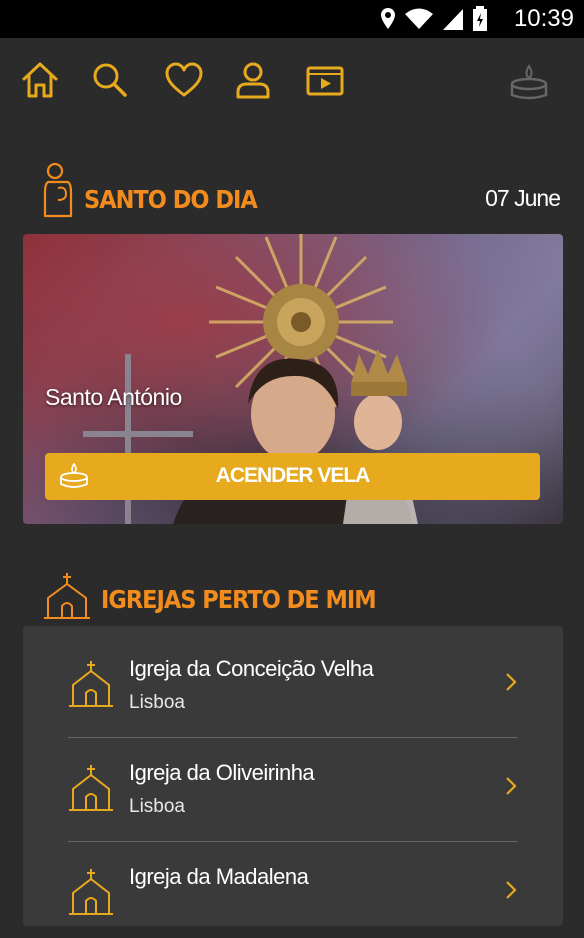 Image resolution: width=584 pixels, height=938 pixels. I want to click on search-icon, so click(110, 80).